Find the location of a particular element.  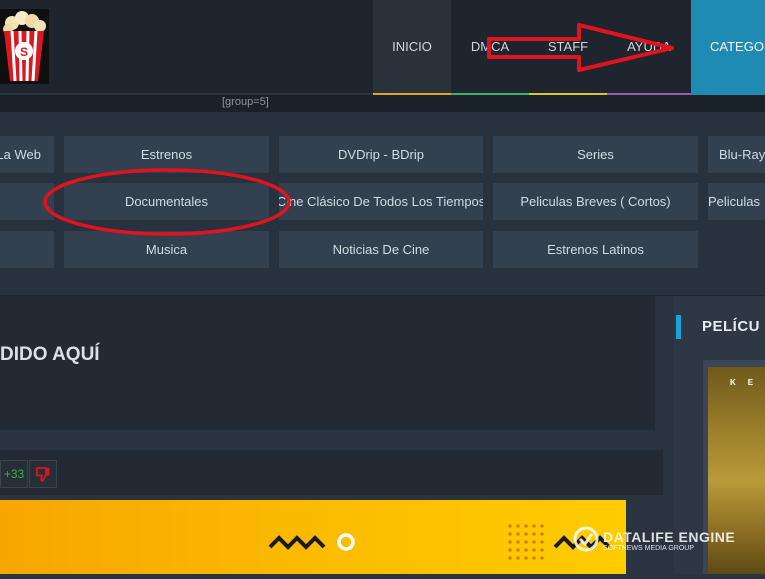

dislike-button is located at coordinates (43, 474).